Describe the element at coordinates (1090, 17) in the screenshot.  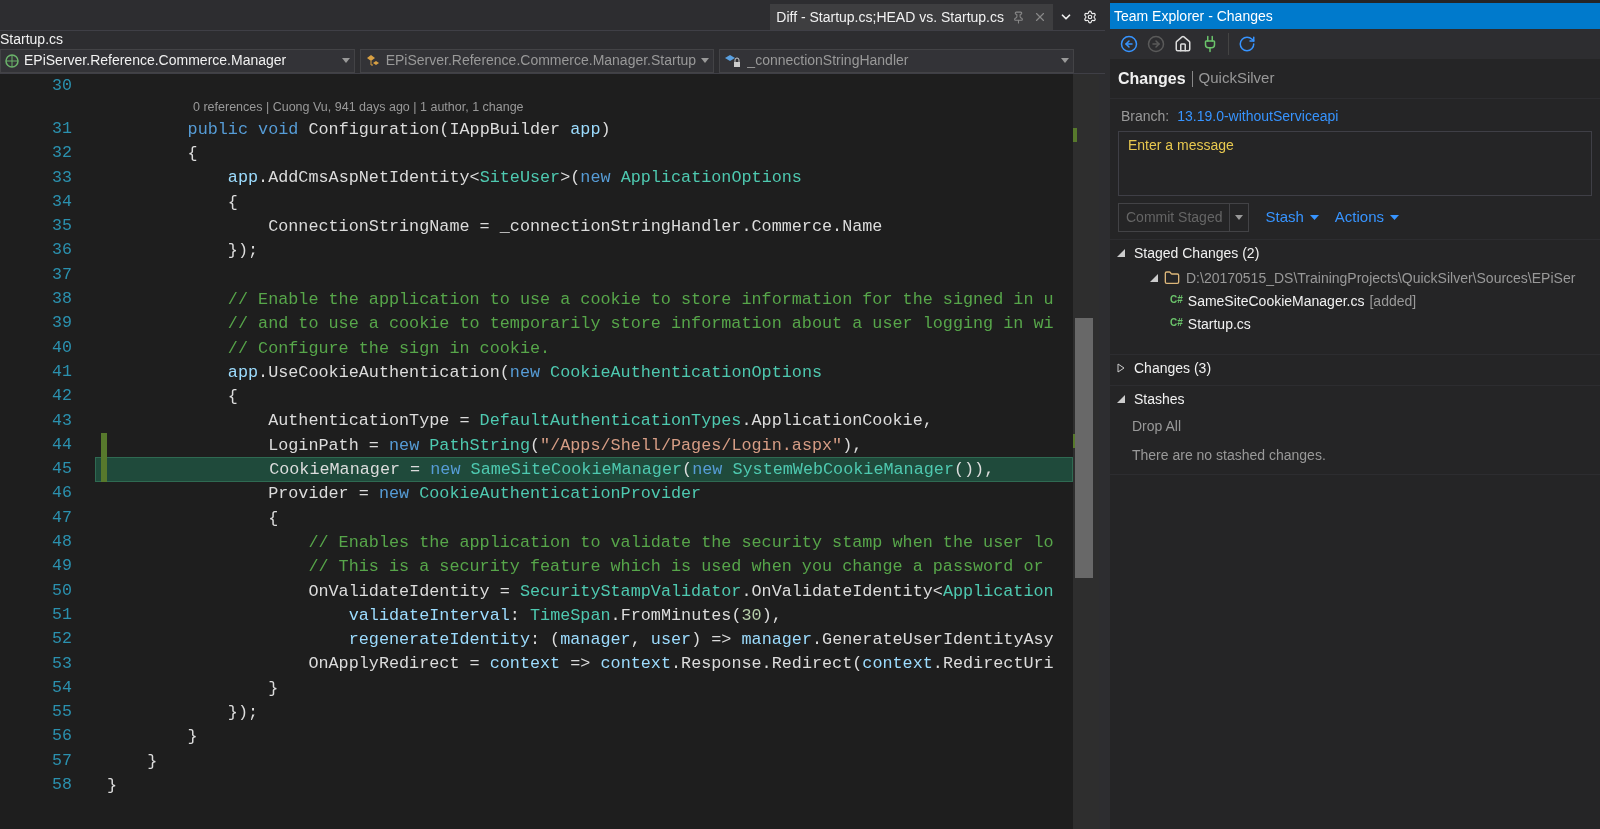
I see `settings-icon` at that location.